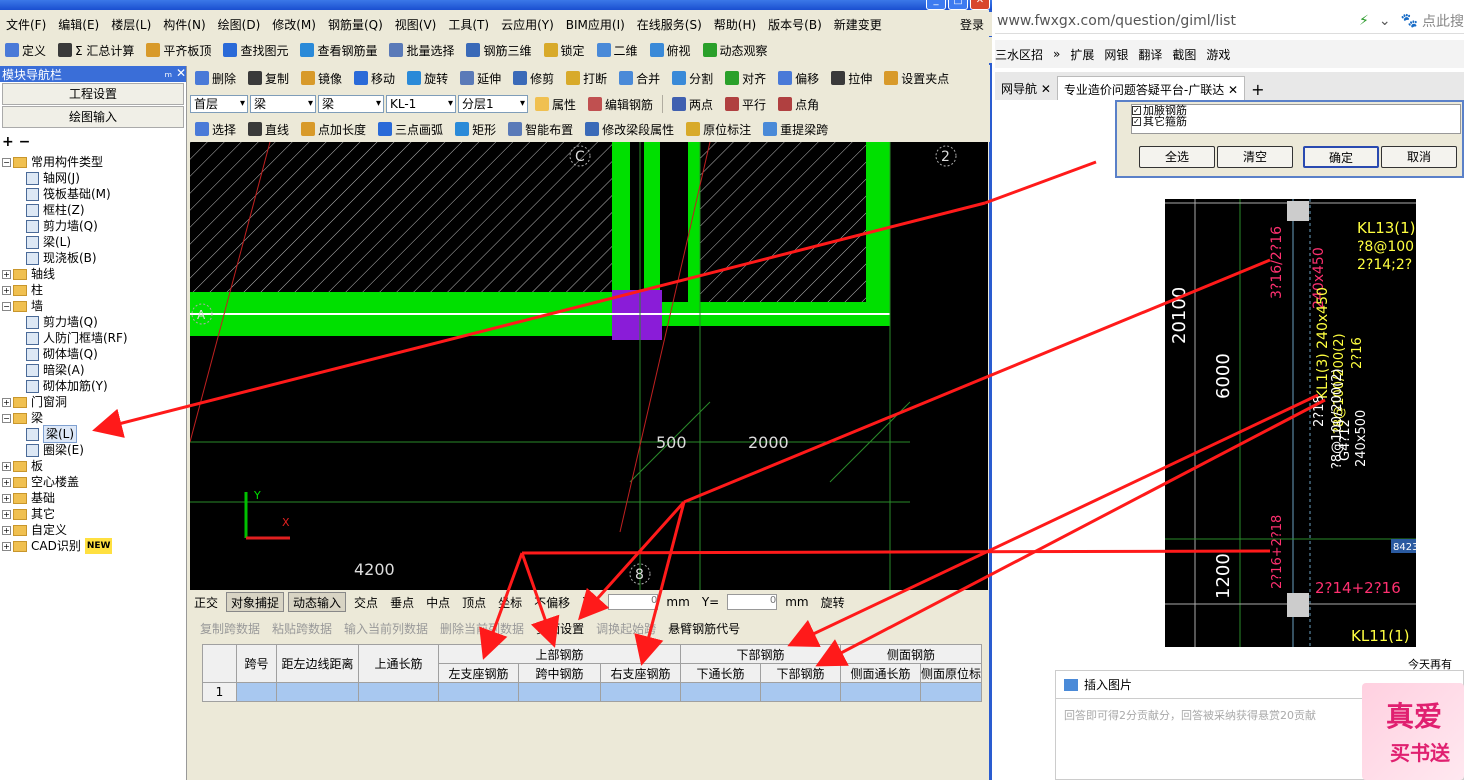 Image resolution: width=1464 pixels, height=780 pixels. What do you see at coordinates (256, 692) in the screenshot?
I see `cell-span-no` at bounding box center [256, 692].